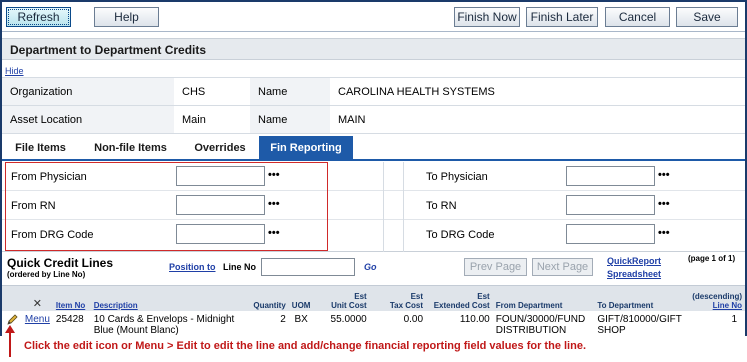  I want to click on to-rn-lookup-icon: •••, so click(664, 204).